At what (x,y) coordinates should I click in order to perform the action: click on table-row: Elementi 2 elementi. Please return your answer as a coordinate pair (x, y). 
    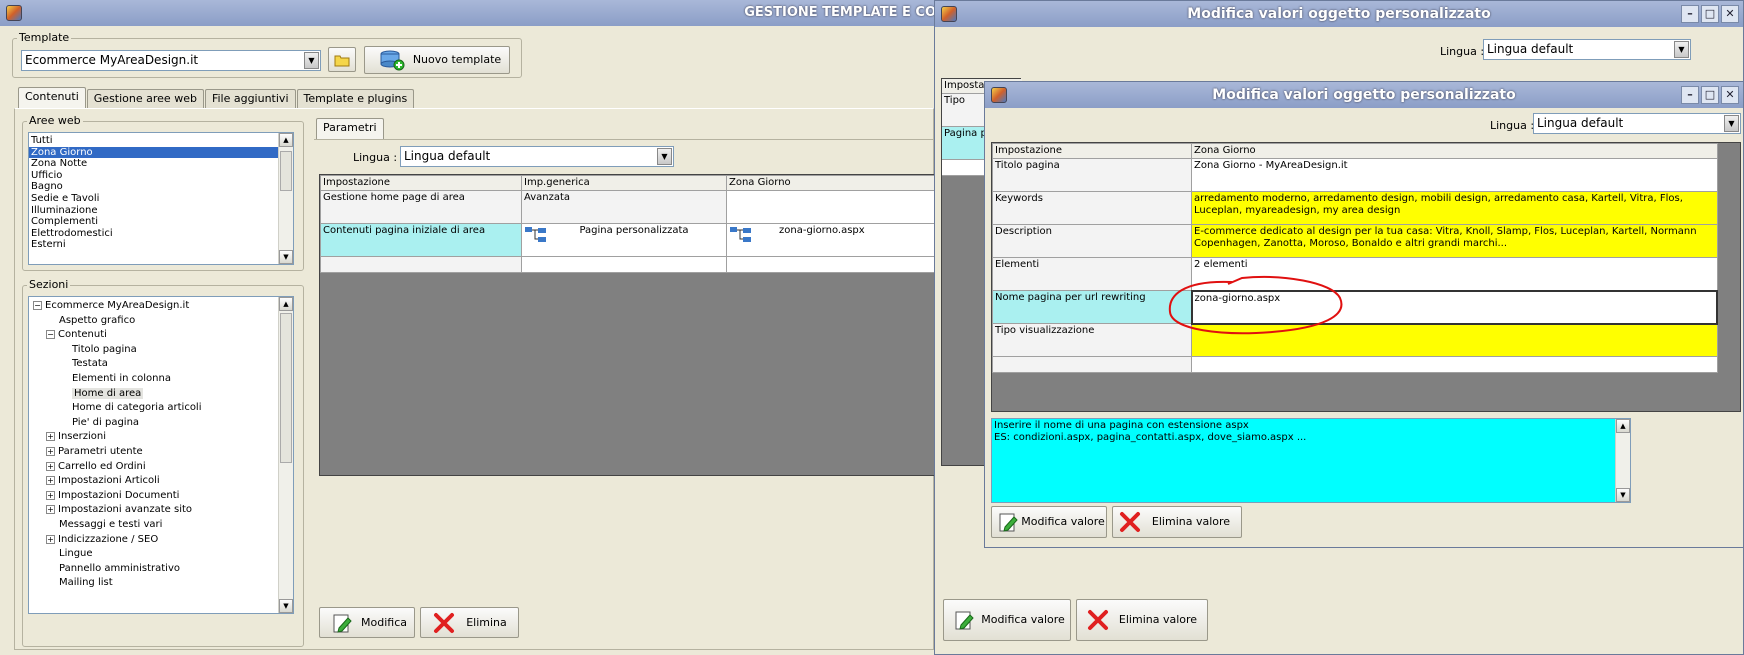
    Looking at the image, I should click on (1355, 274).